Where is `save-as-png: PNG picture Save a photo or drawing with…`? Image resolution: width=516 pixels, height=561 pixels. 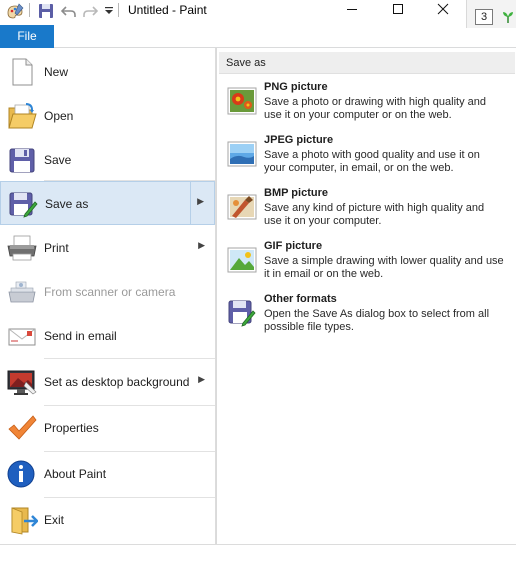
save-as-png: PNG picture Save a photo or drawing with… is located at coordinates (368, 105).